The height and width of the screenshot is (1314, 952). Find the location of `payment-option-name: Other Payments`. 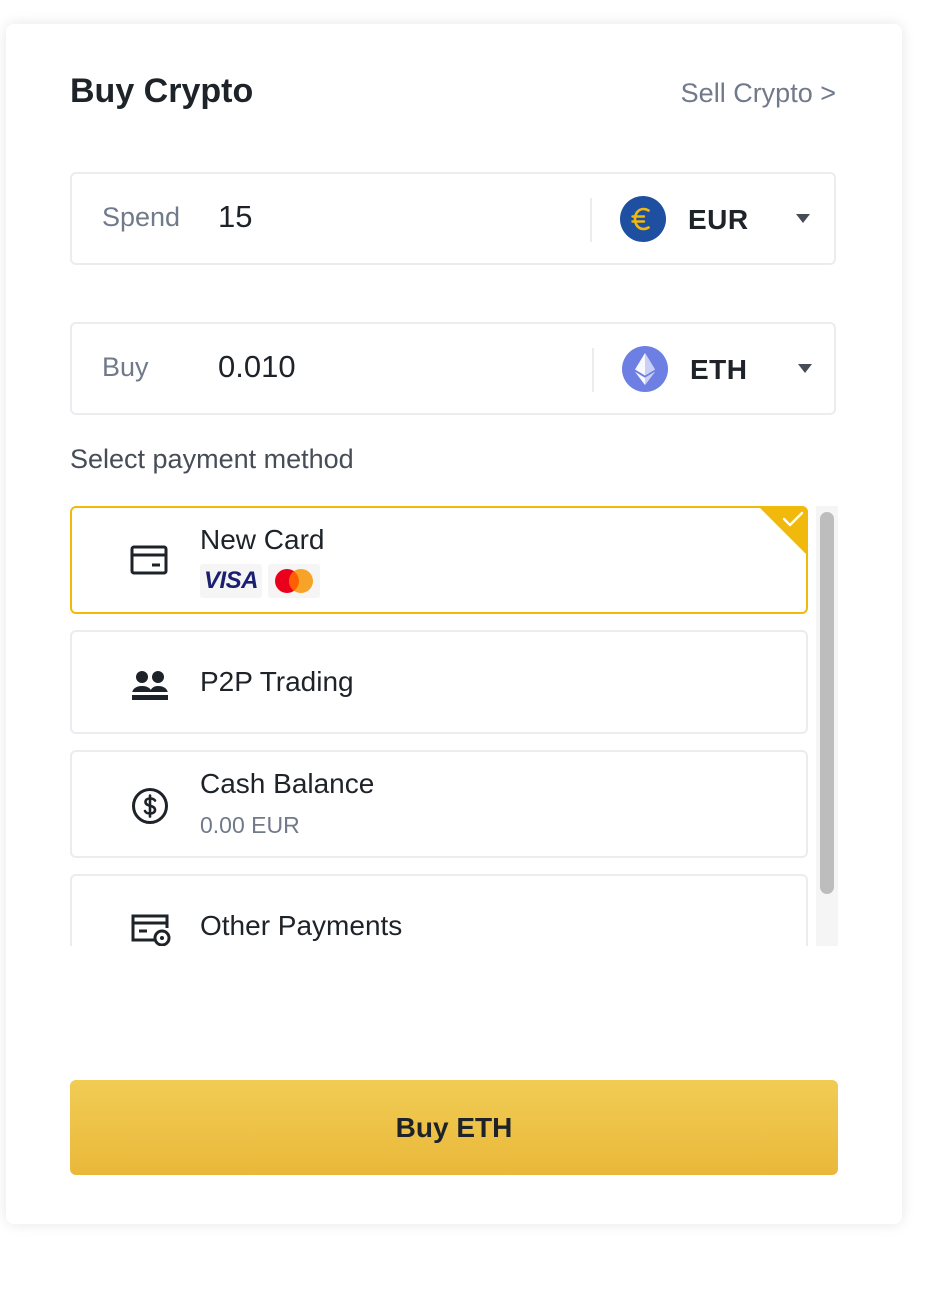

payment-option-name: Other Payments is located at coordinates (301, 925).